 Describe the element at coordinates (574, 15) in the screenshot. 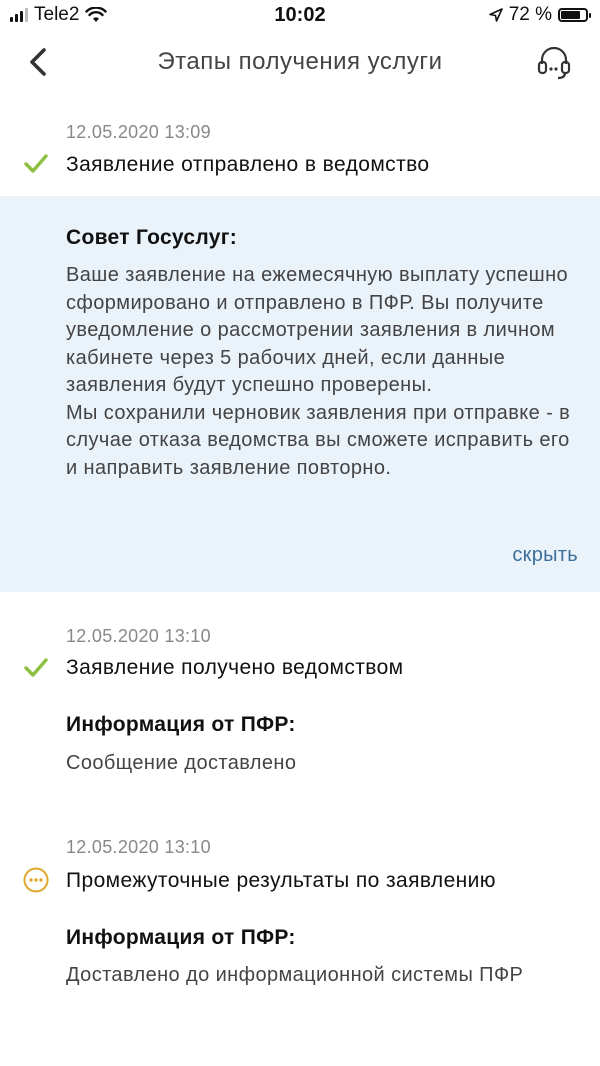

I see `battery-icon` at that location.